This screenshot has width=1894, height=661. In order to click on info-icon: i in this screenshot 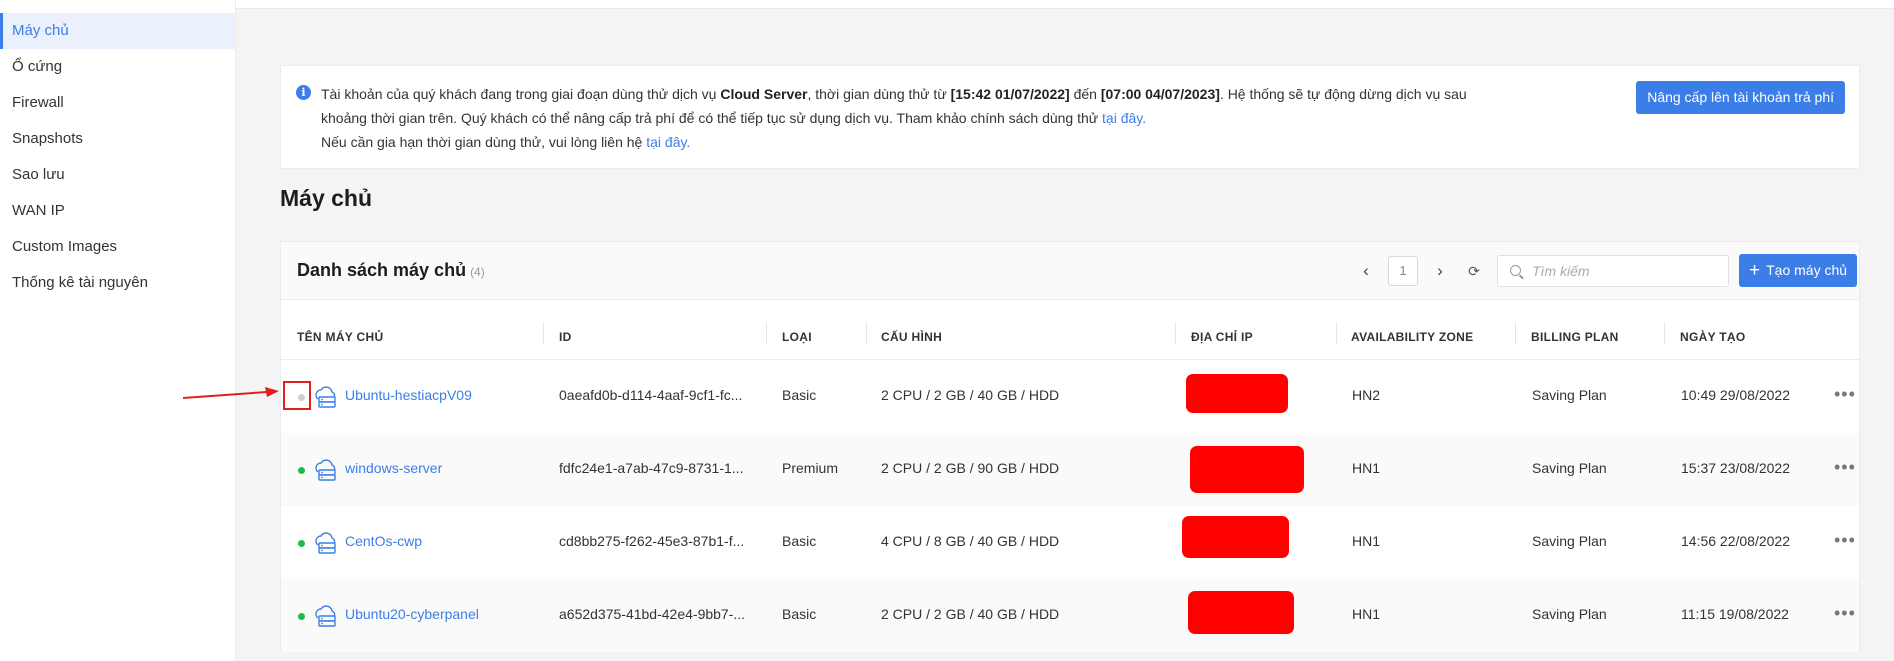, I will do `click(303, 92)`.